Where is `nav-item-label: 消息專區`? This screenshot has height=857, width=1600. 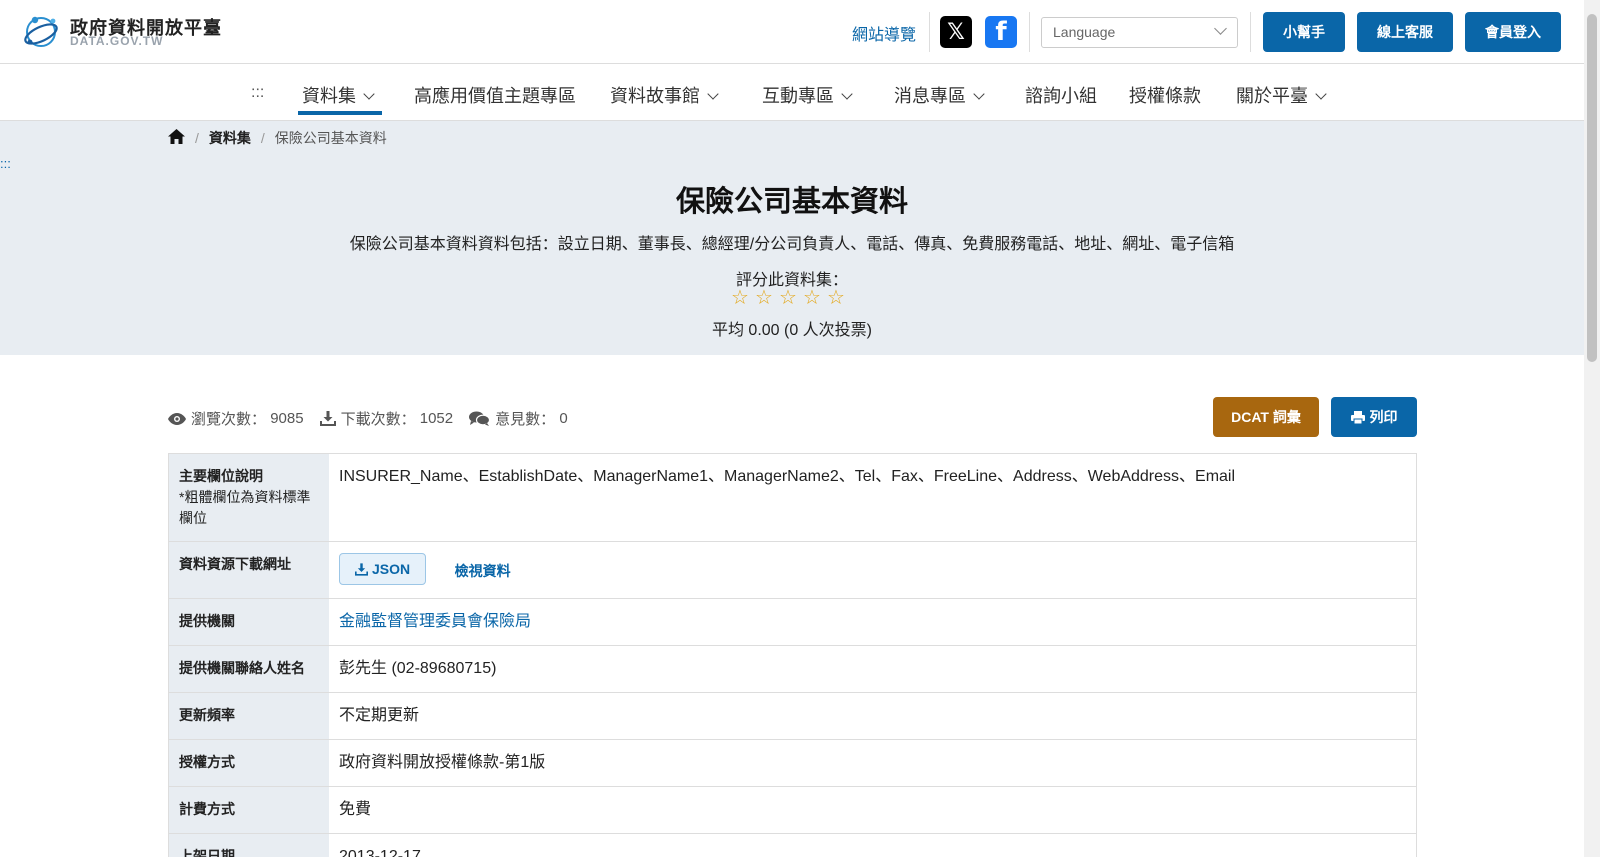
nav-item-label: 消息專區 is located at coordinates (930, 96).